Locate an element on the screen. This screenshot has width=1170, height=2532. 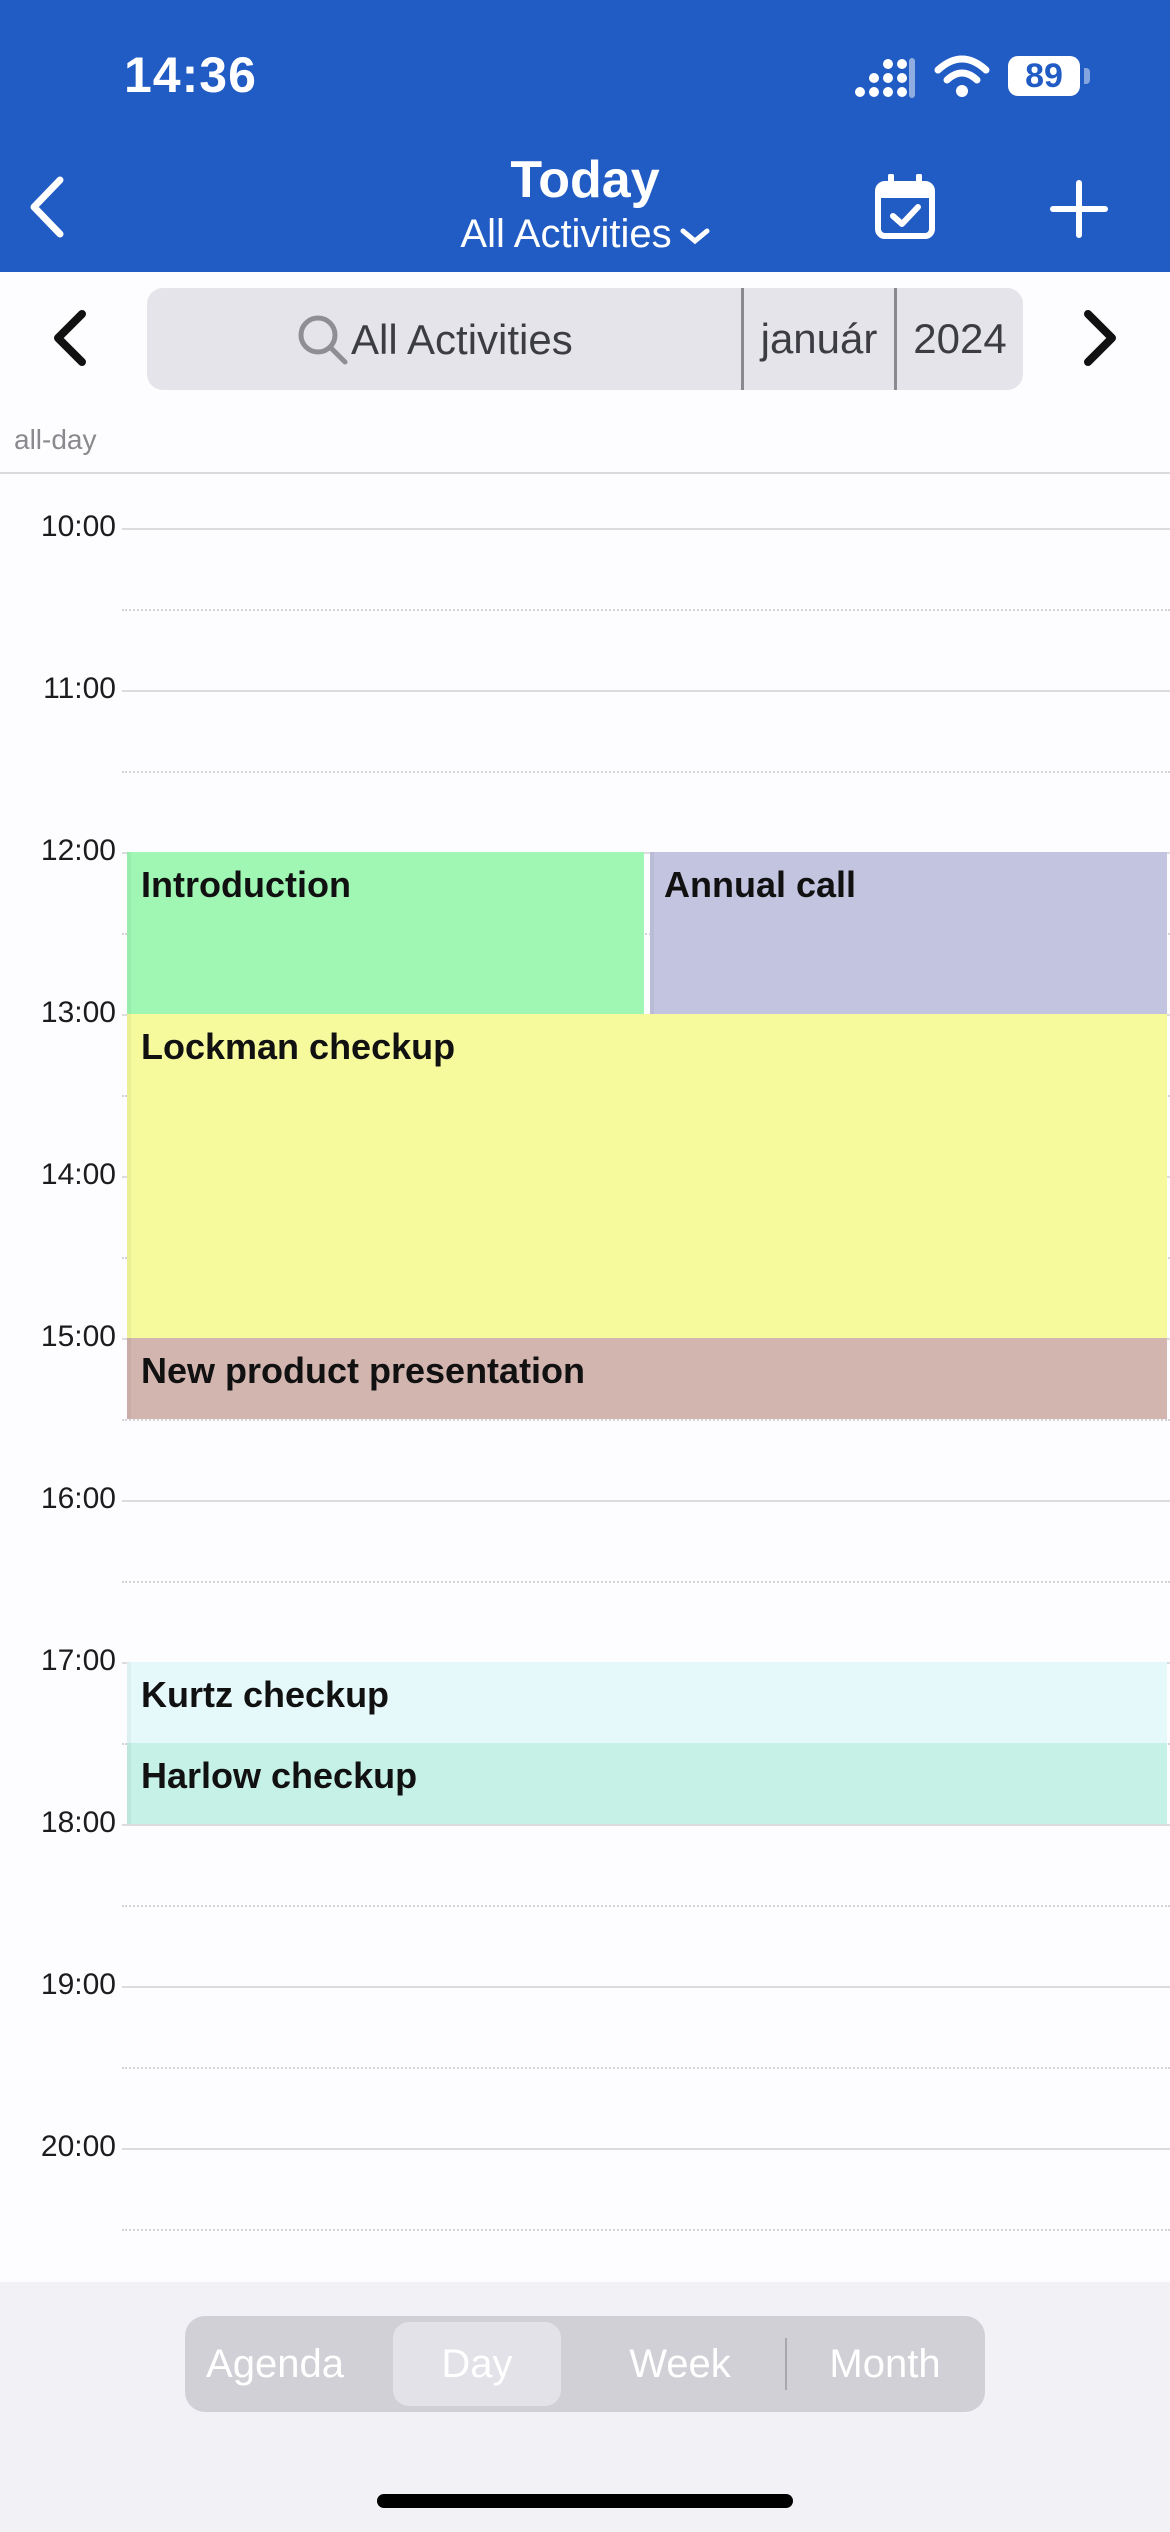
event-title: Harlow checkup is located at coordinates (279, 1775).